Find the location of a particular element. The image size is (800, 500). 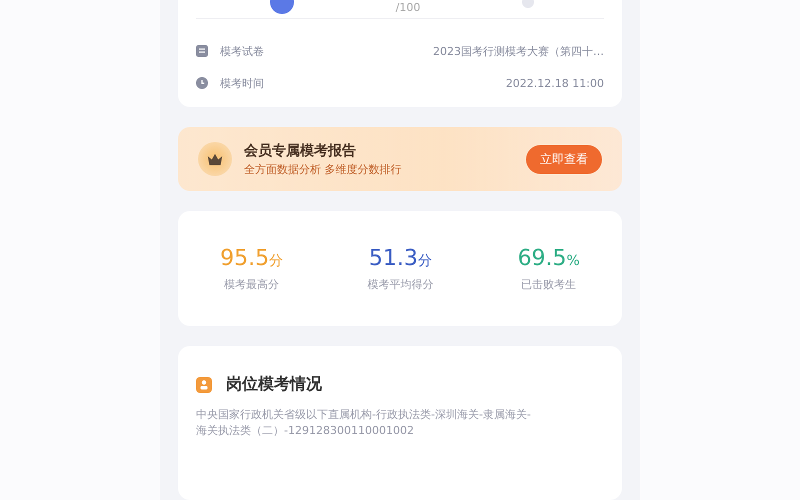

banner-subtitle: 全方面数据分析 多维度分数排行 is located at coordinates (323, 169).